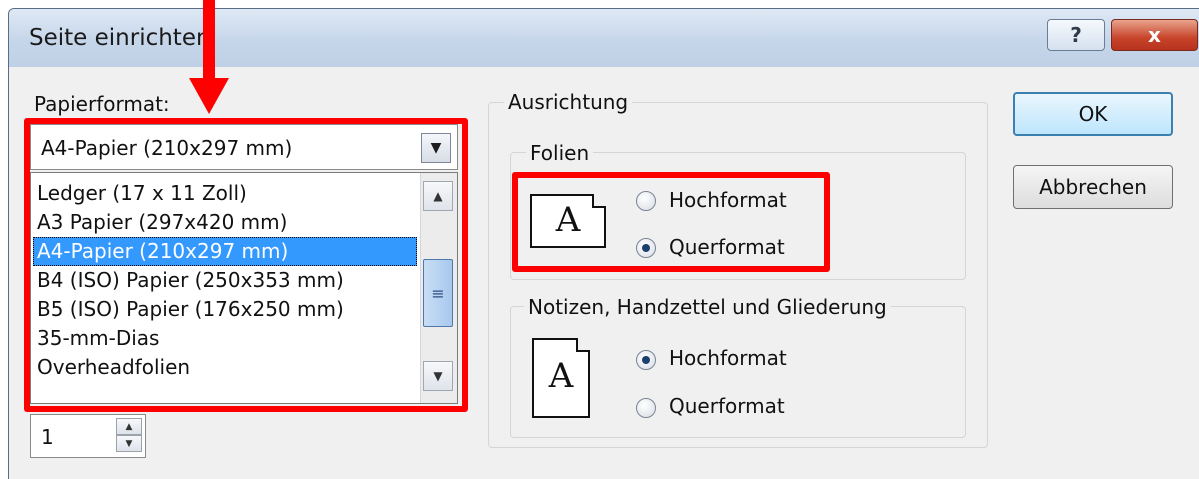 The image size is (1199, 479). Describe the element at coordinates (646, 360) in the screenshot. I see `notes-portrait-radio` at that location.